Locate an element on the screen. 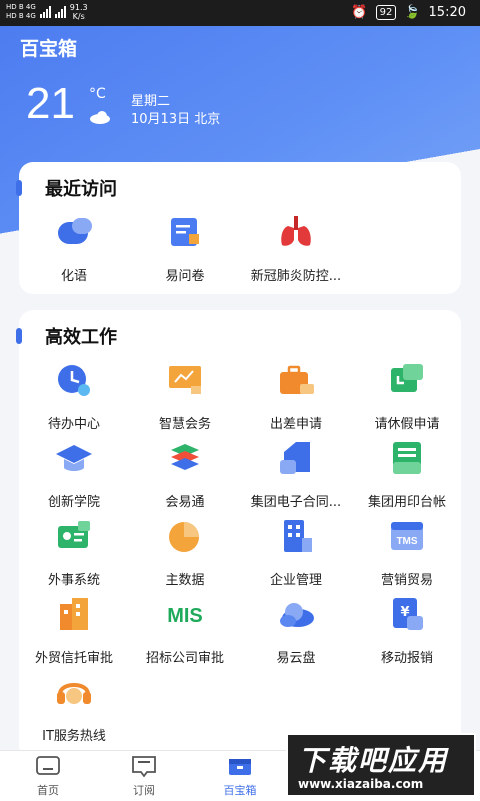 Image resolution: width=480 pixels, height=801 pixels. sim-signal: HD B 4G HD B 4G is located at coordinates (21, 11).